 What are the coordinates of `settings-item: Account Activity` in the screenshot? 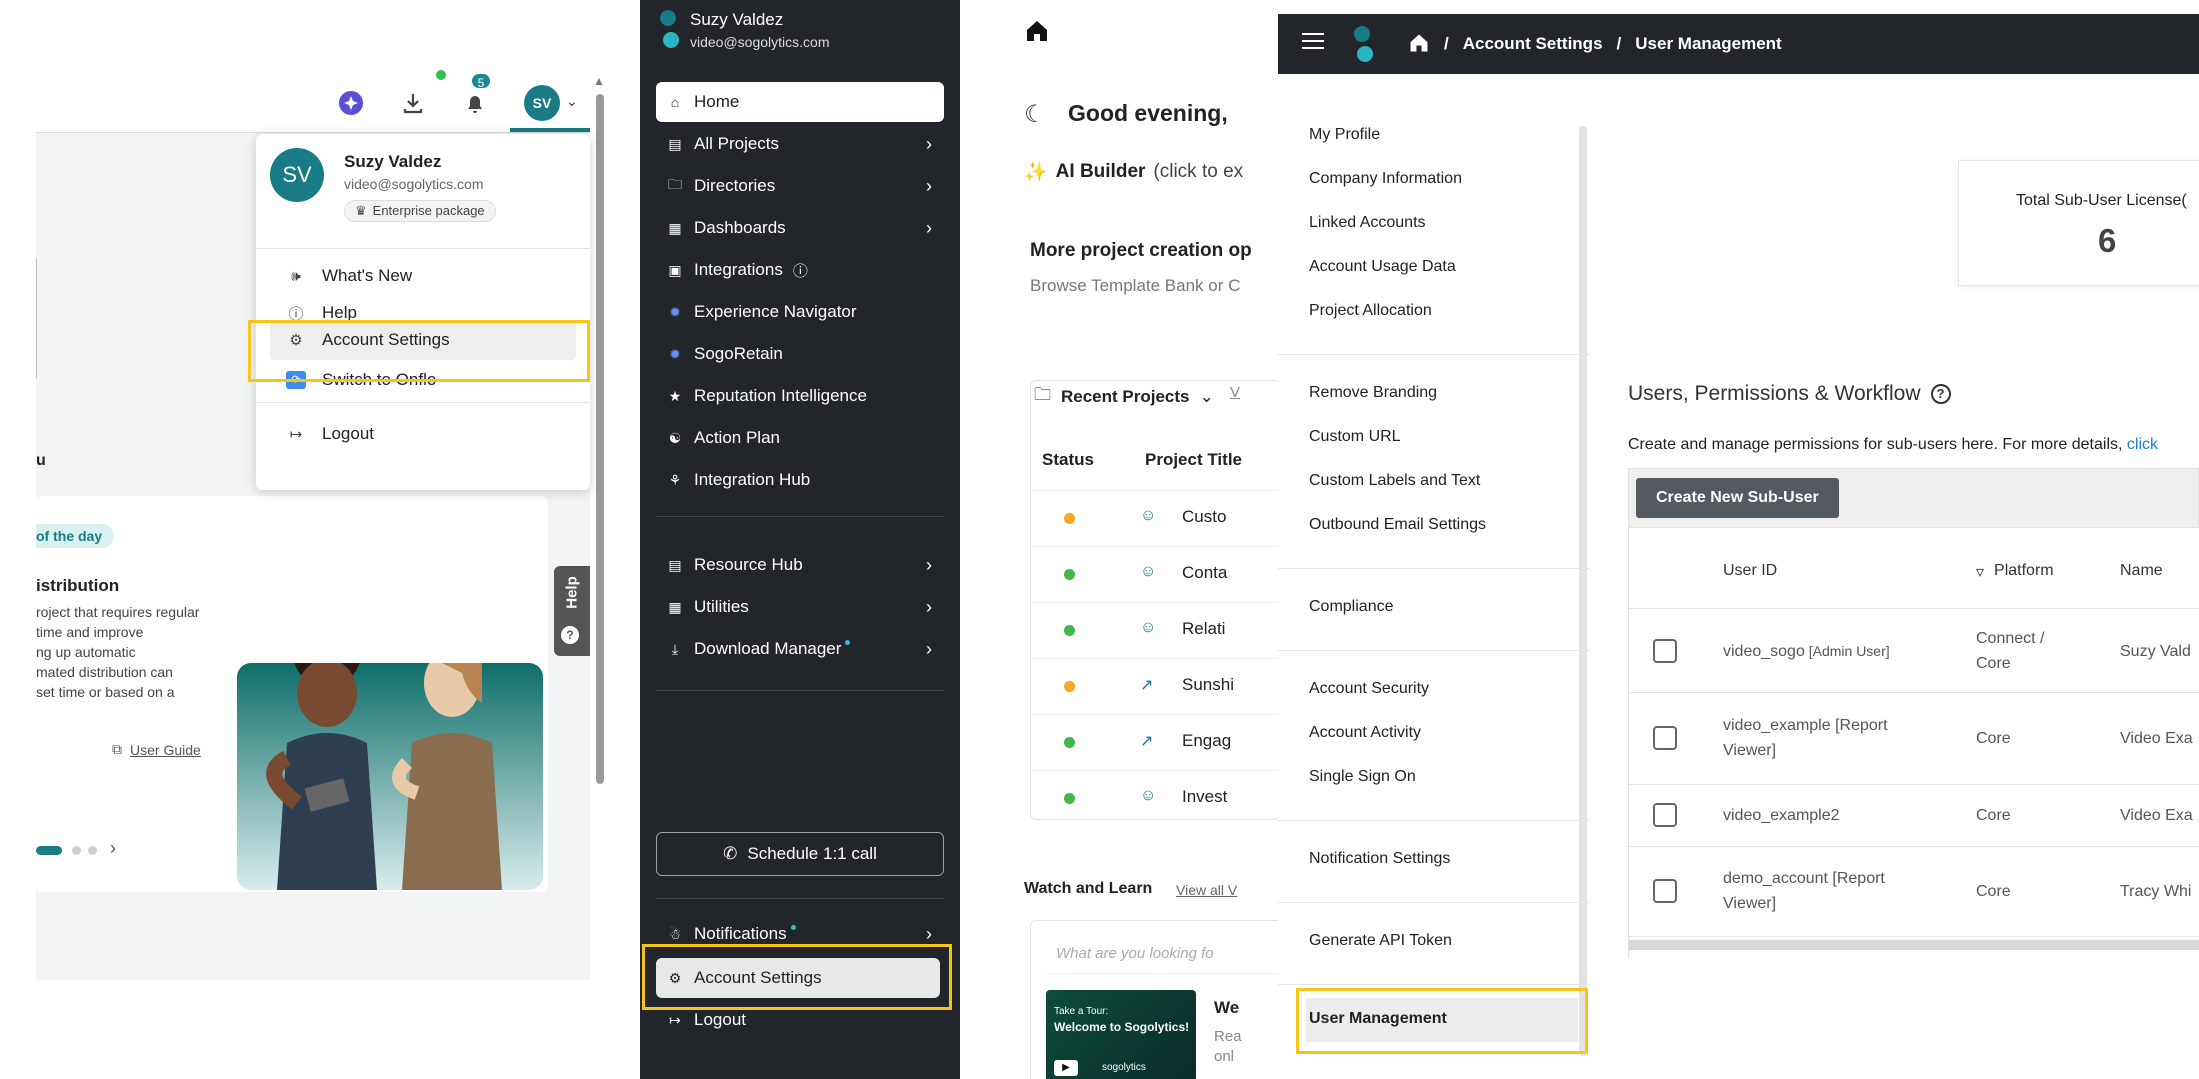 It's located at (1365, 733).